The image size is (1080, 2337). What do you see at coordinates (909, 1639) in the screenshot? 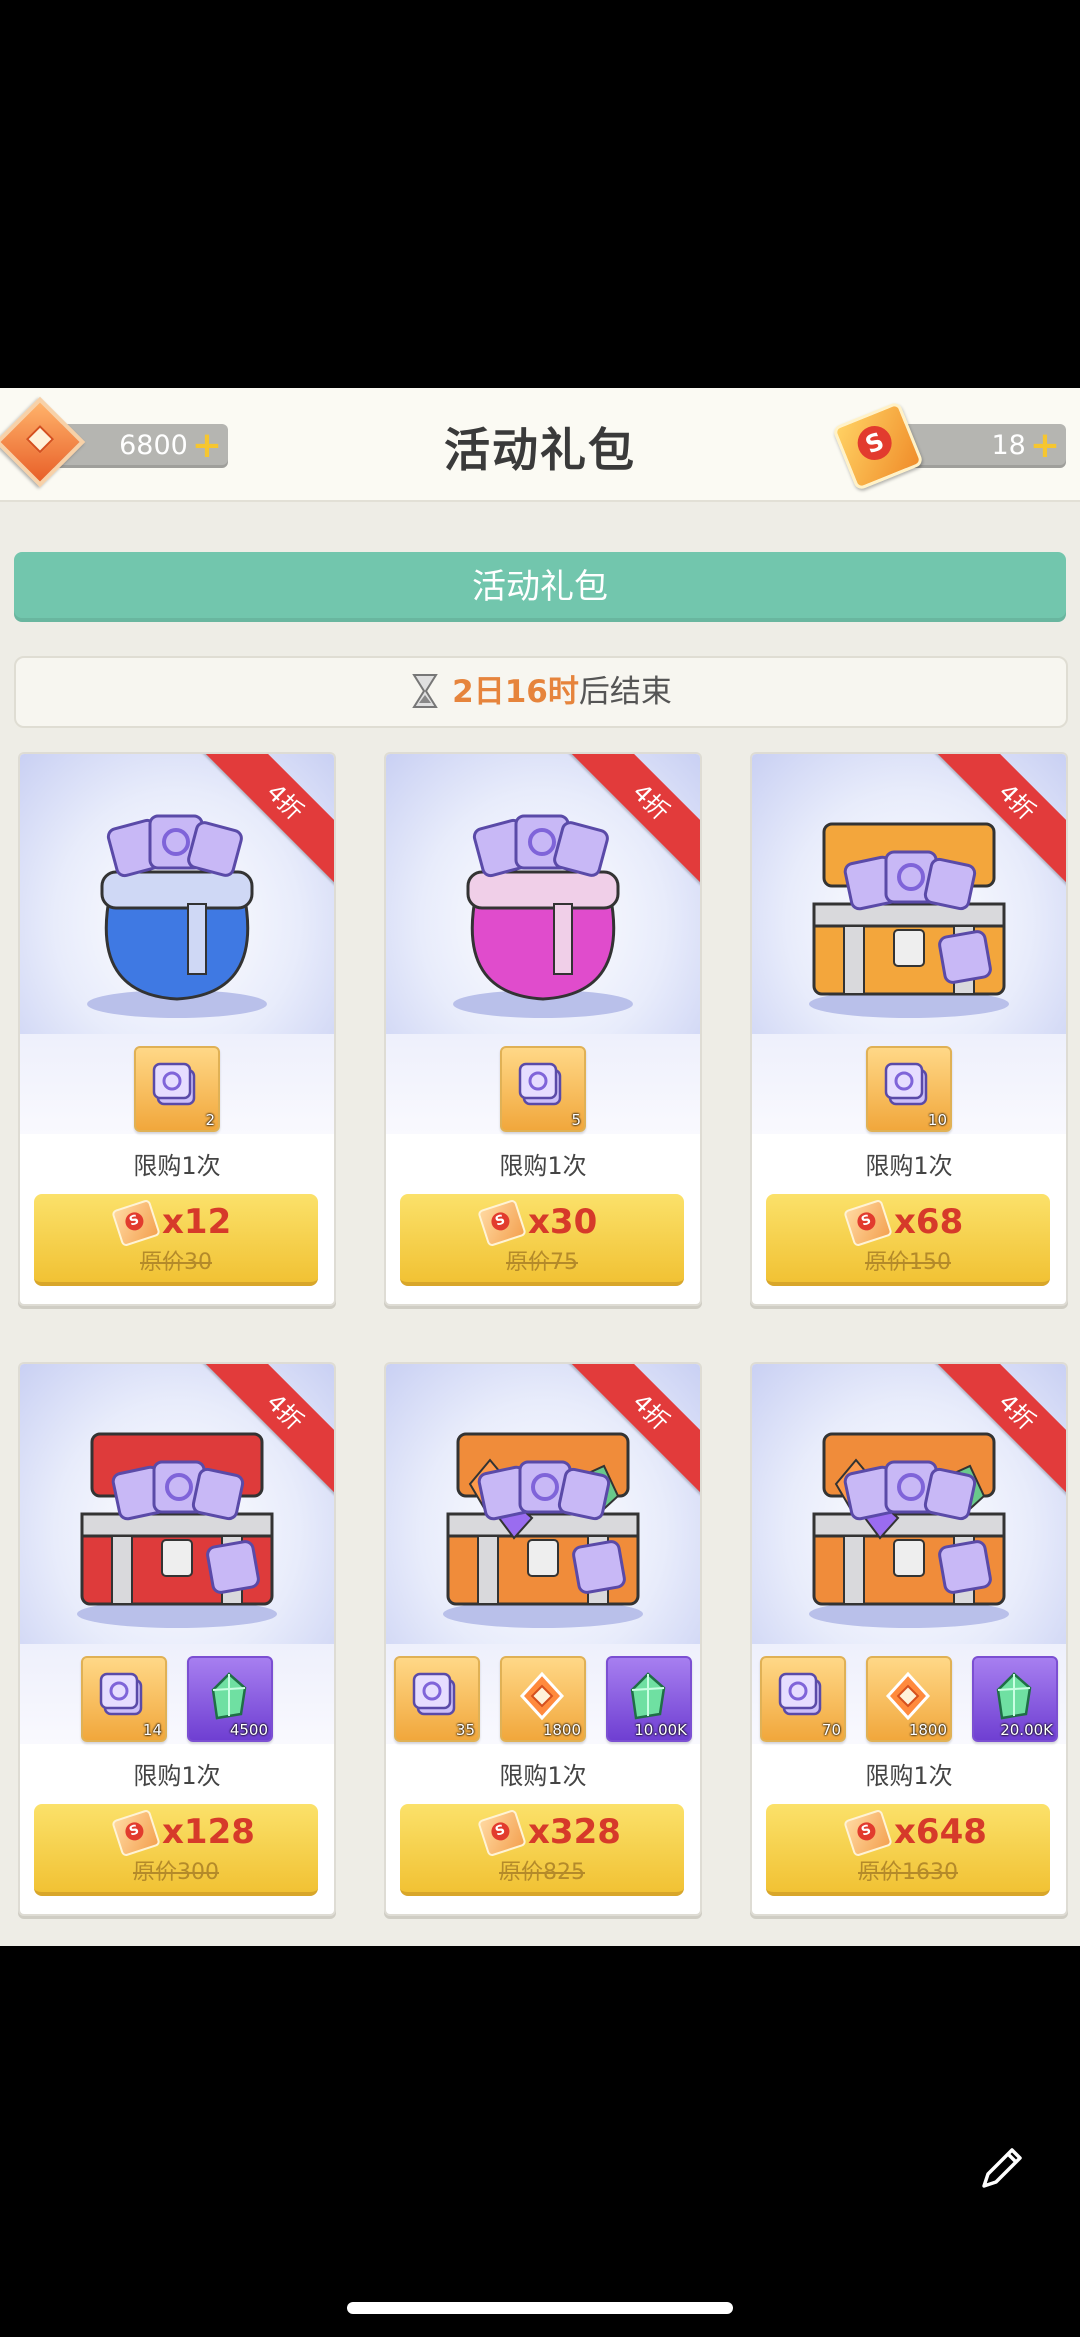
I see `pack-card: 4折 限购1次 x648 原价1630 70 1800 20.00K` at bounding box center [909, 1639].